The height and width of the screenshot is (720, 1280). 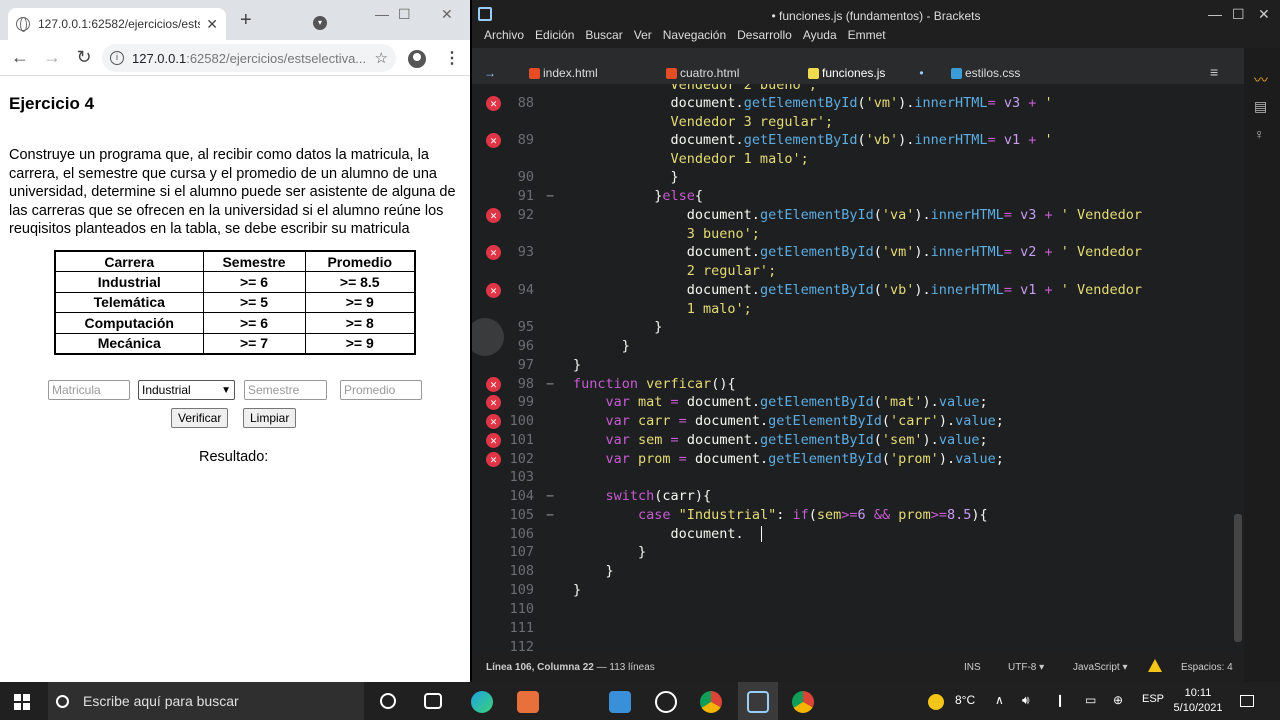 I want to click on more-menu-icon: ⋮, so click(x=452, y=58).